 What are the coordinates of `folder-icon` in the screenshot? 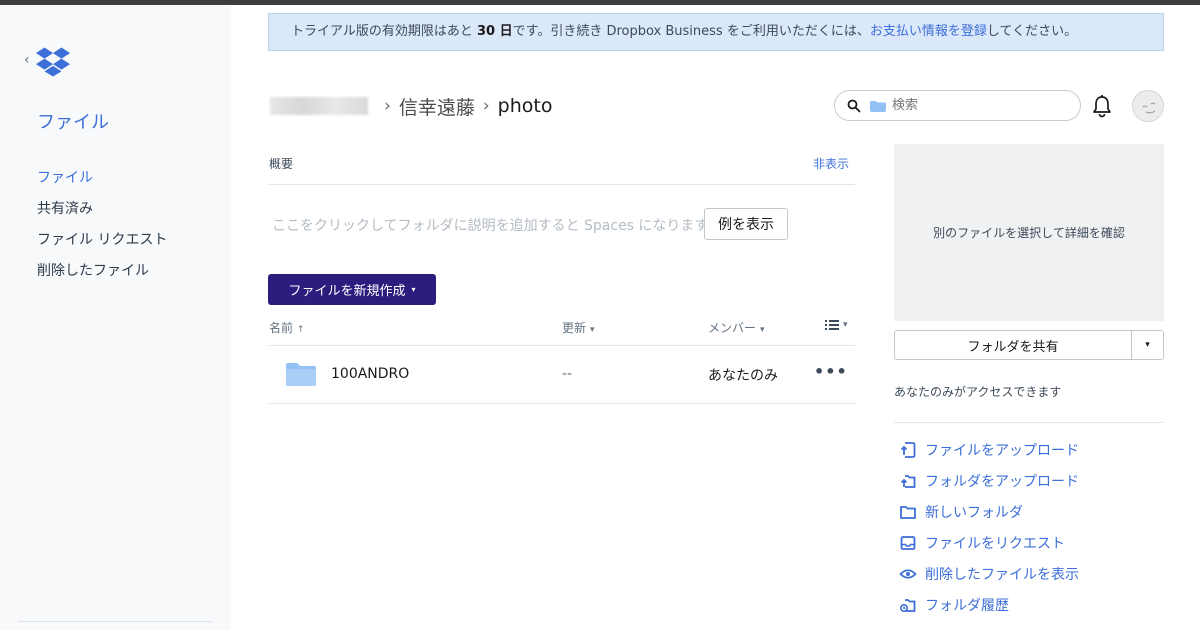 It's located at (301, 374).